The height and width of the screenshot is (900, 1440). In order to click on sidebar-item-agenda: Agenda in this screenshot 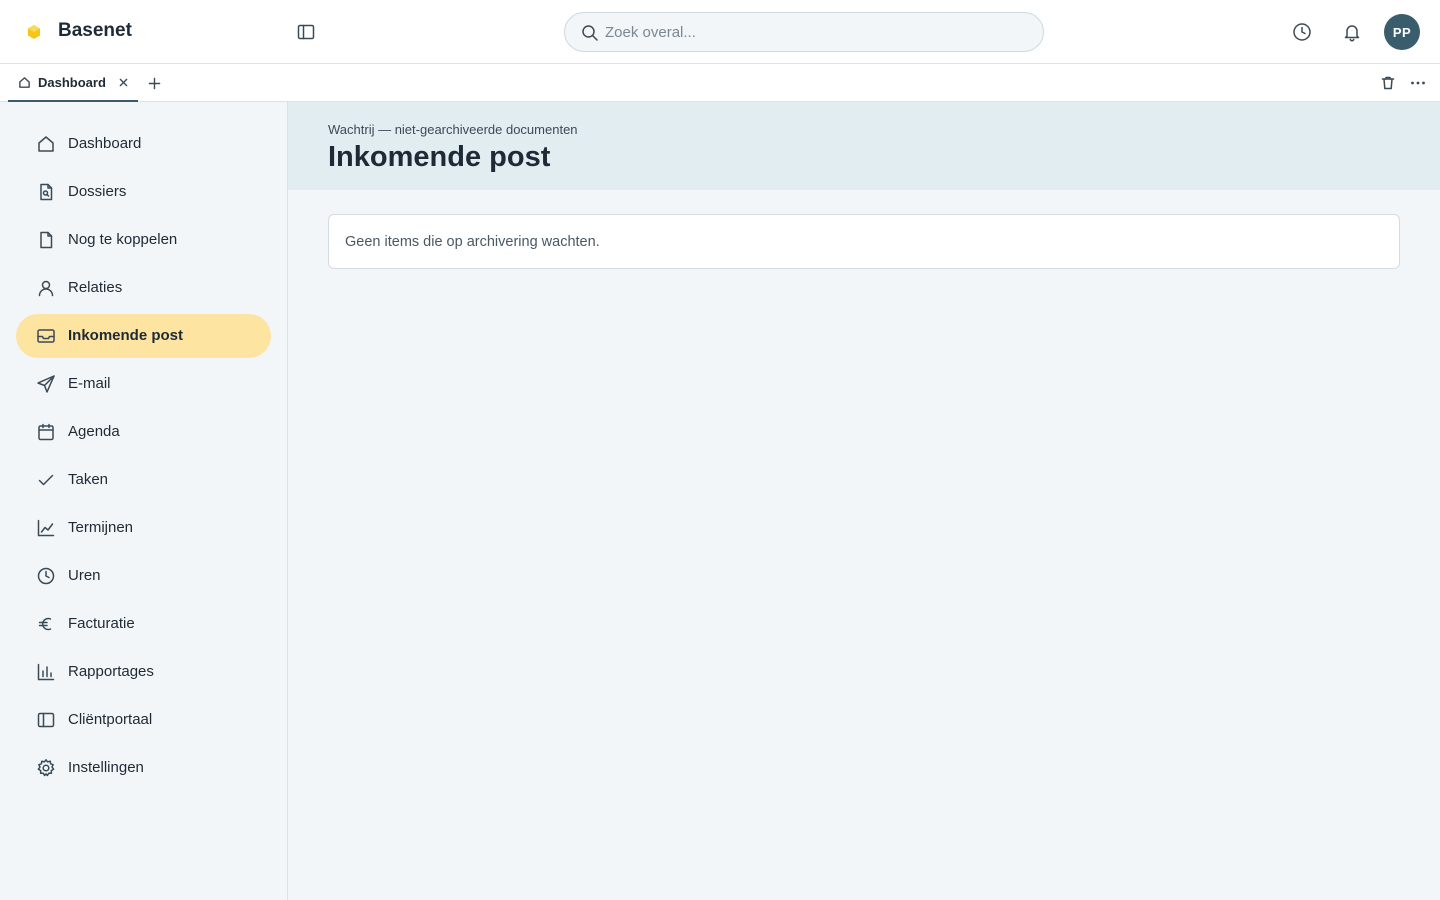, I will do `click(143, 432)`.